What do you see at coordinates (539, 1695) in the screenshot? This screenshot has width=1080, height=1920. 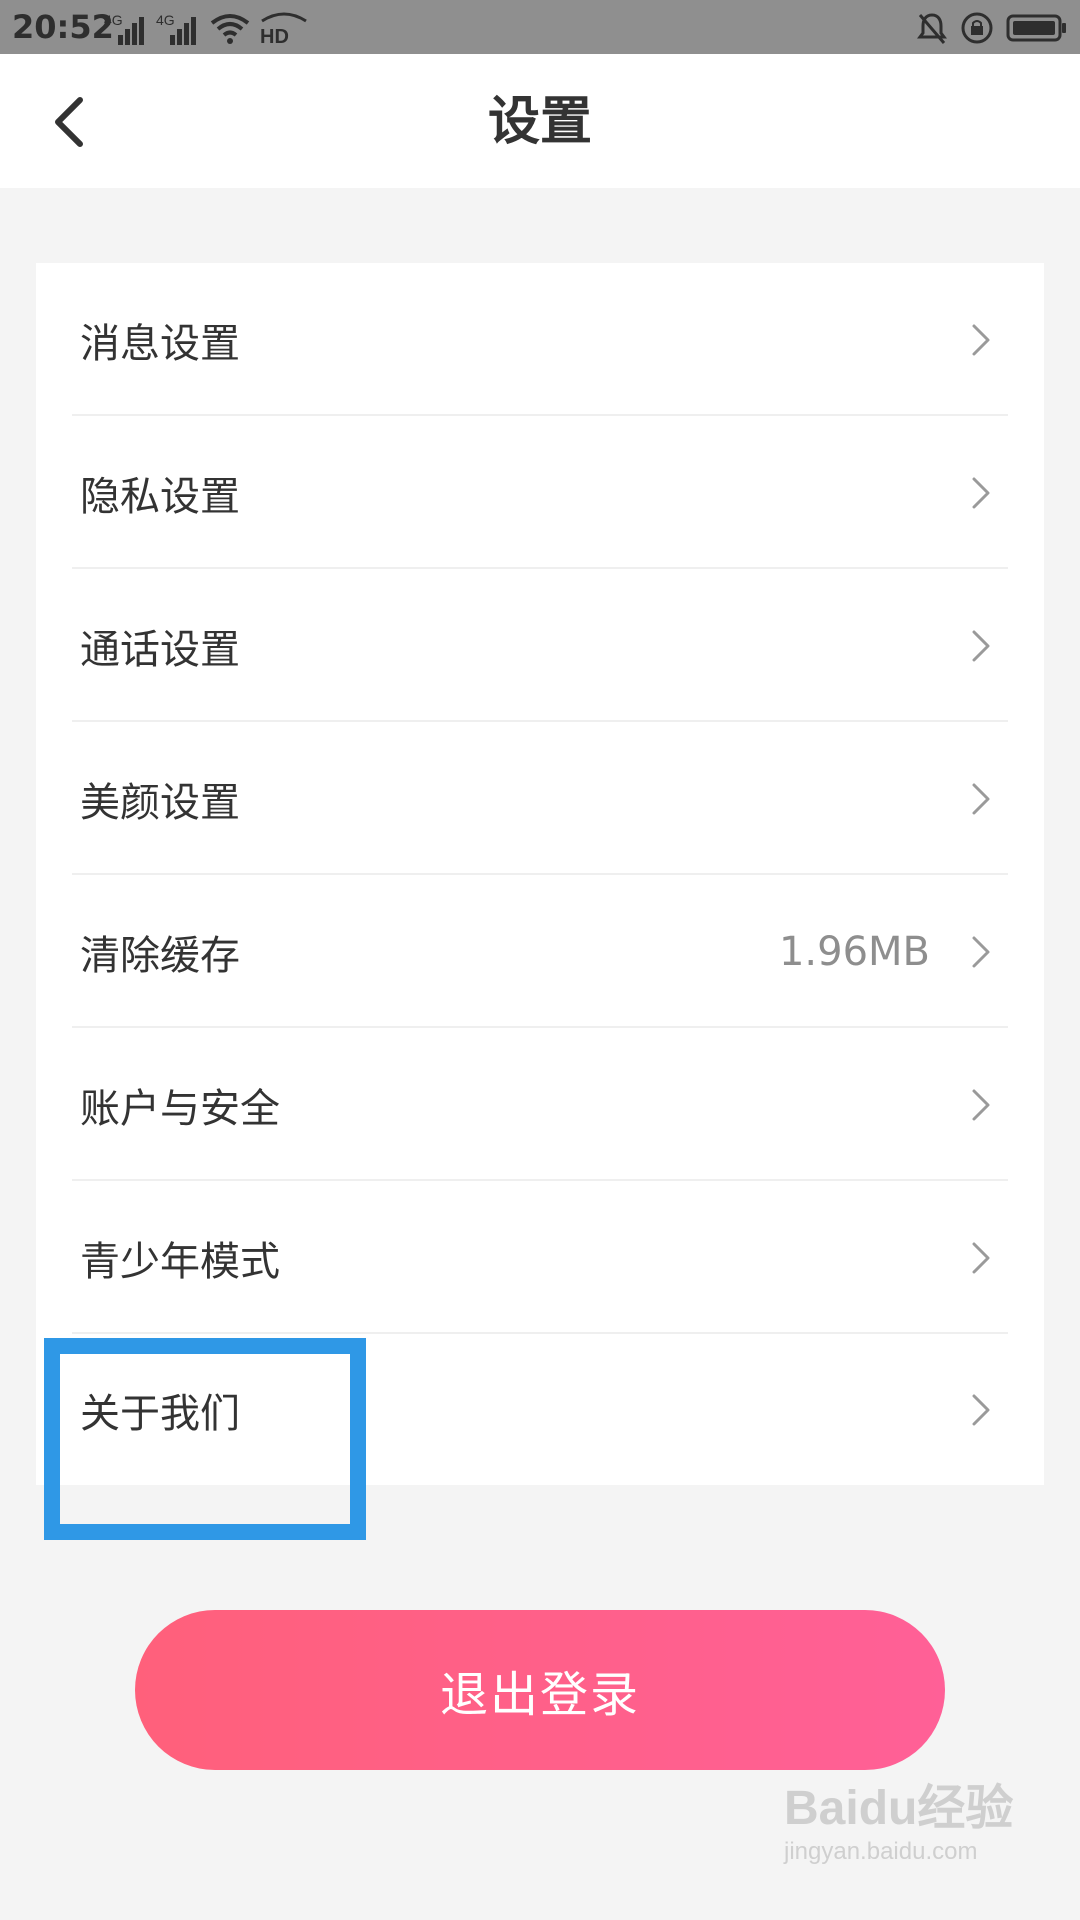 I see `logout-label: 退出登录` at bounding box center [539, 1695].